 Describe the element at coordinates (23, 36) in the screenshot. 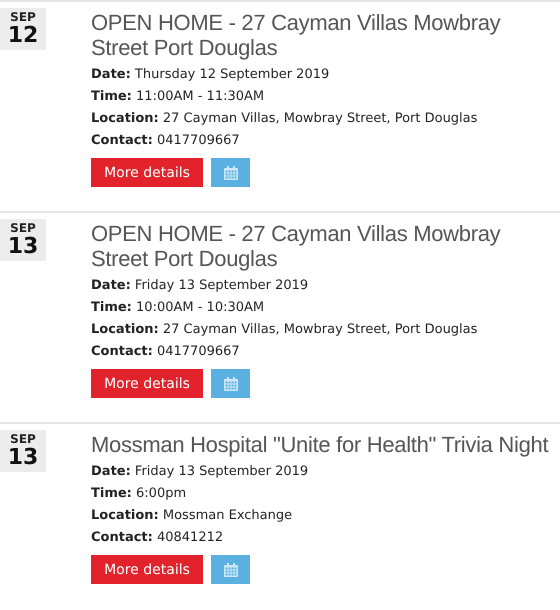

I see `day-number: 12` at that location.